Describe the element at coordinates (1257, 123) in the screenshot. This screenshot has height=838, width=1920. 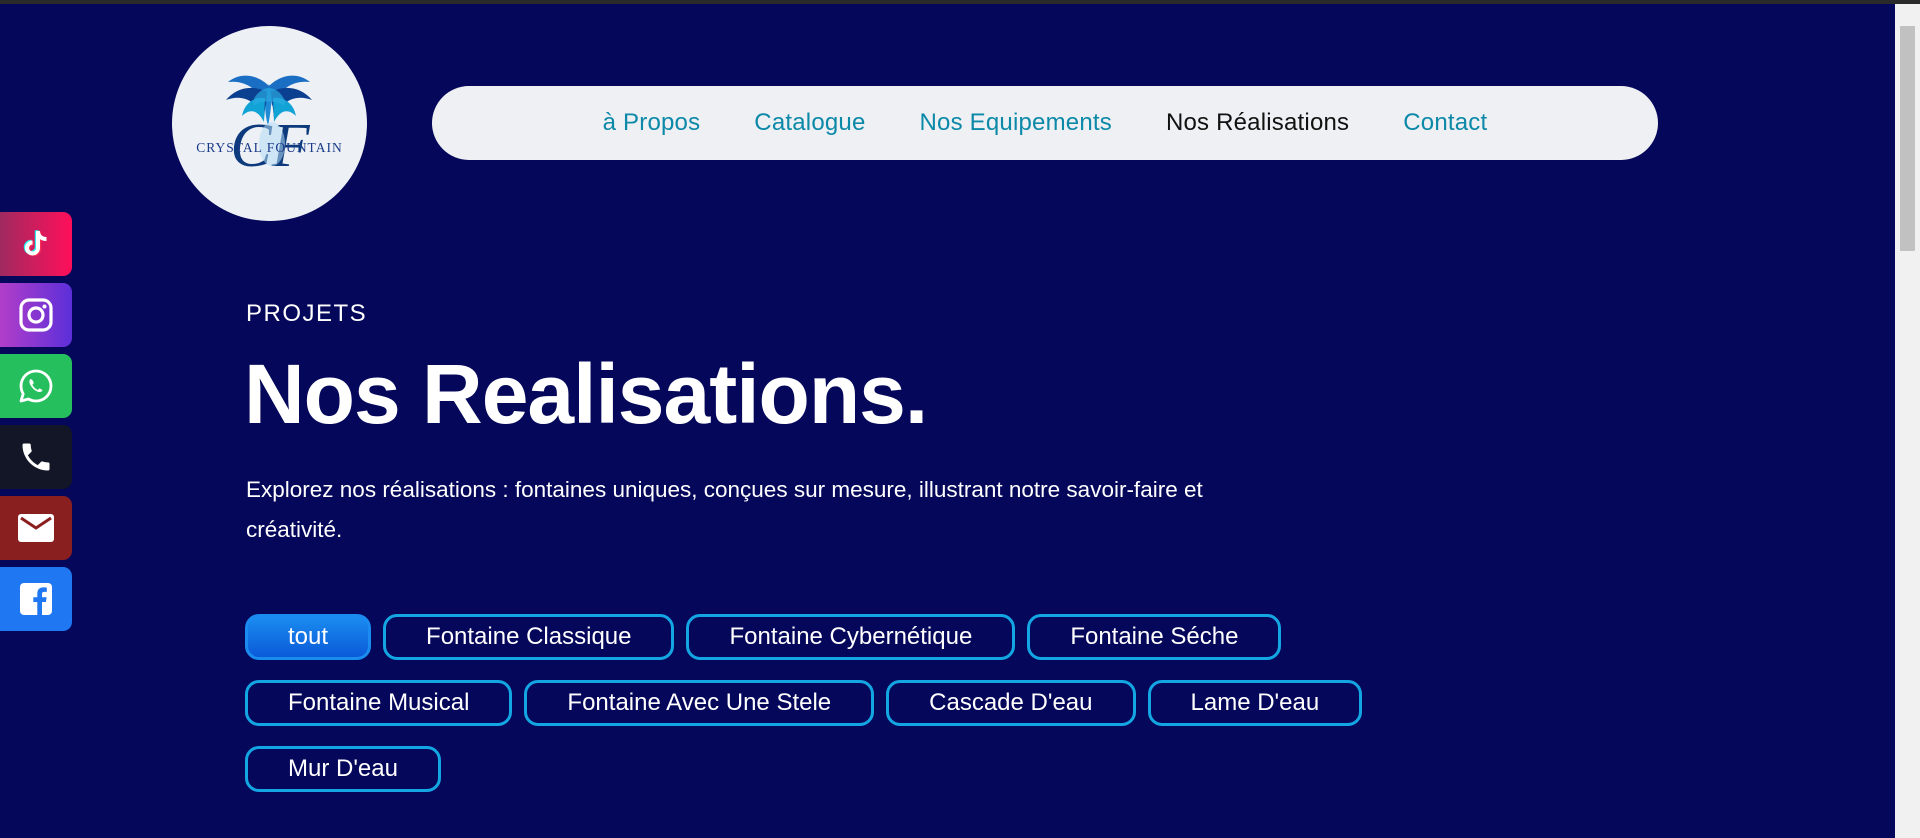
I see `nav-link-nos-realisations: Nos Réalisations` at that location.